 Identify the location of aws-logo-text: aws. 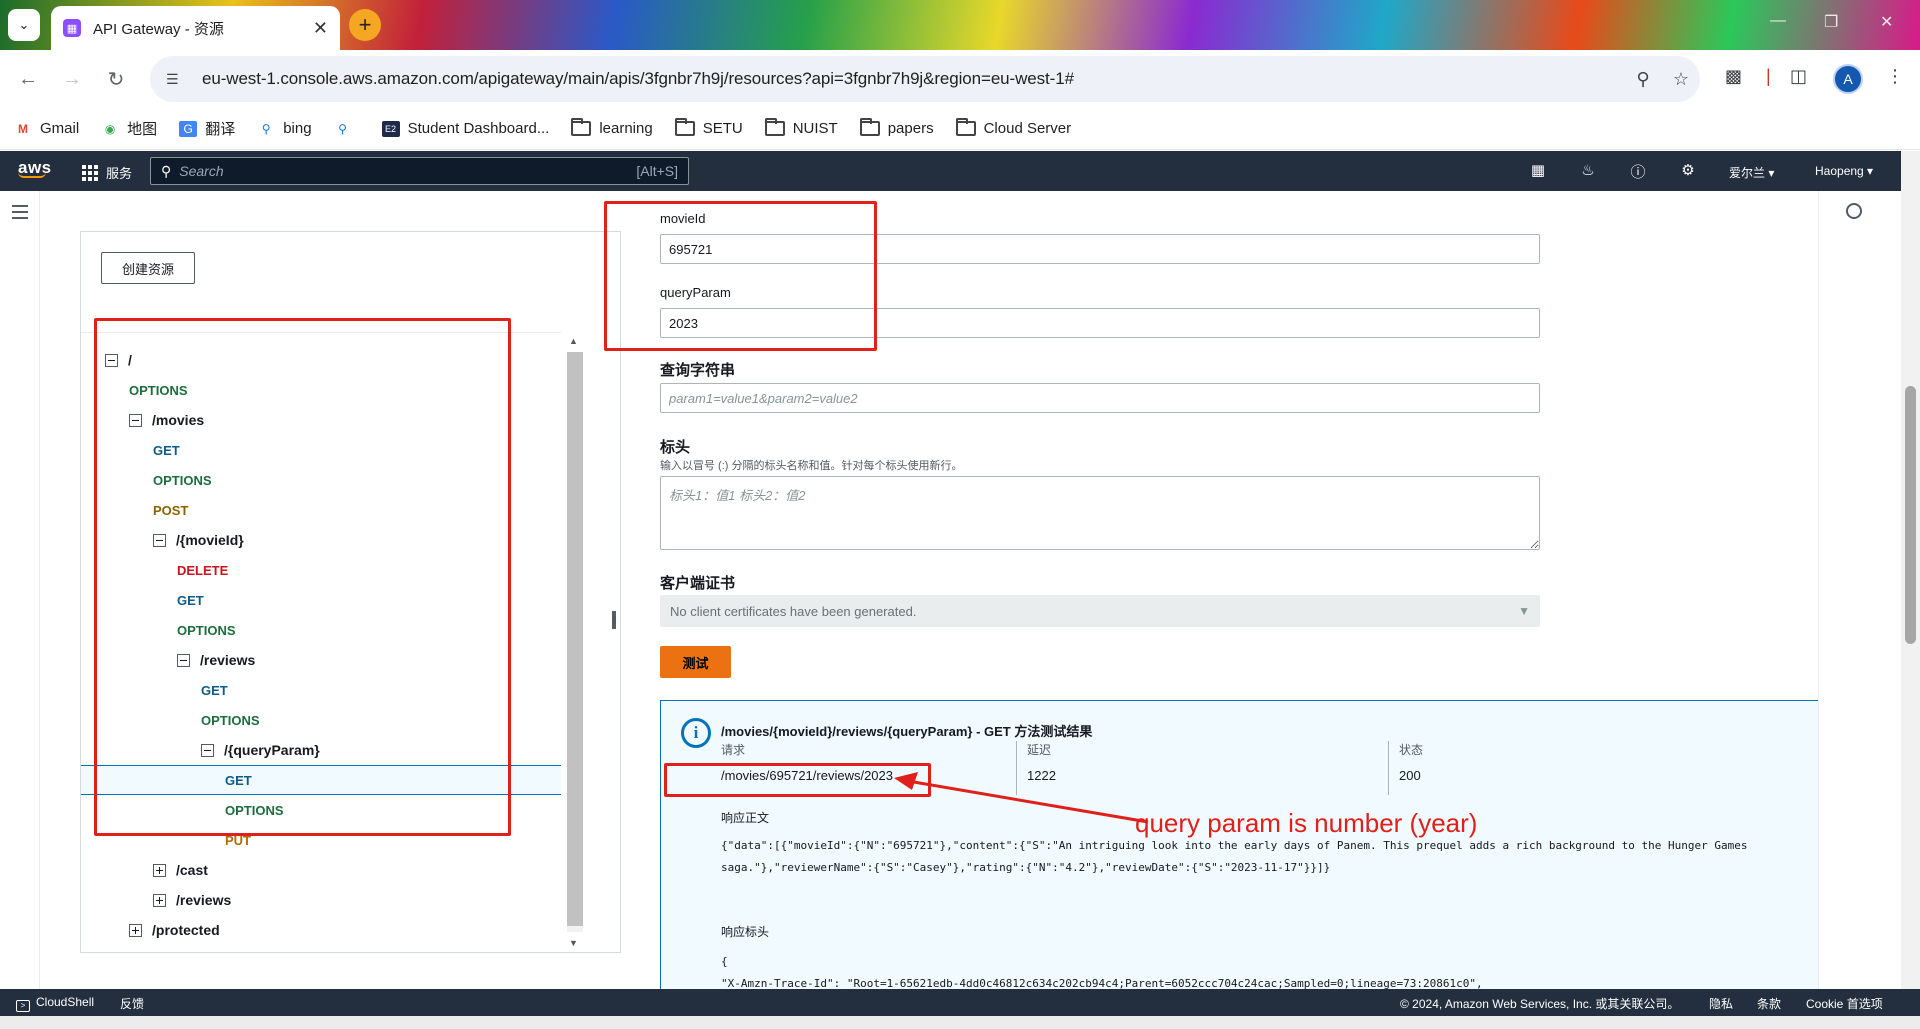
(35, 167).